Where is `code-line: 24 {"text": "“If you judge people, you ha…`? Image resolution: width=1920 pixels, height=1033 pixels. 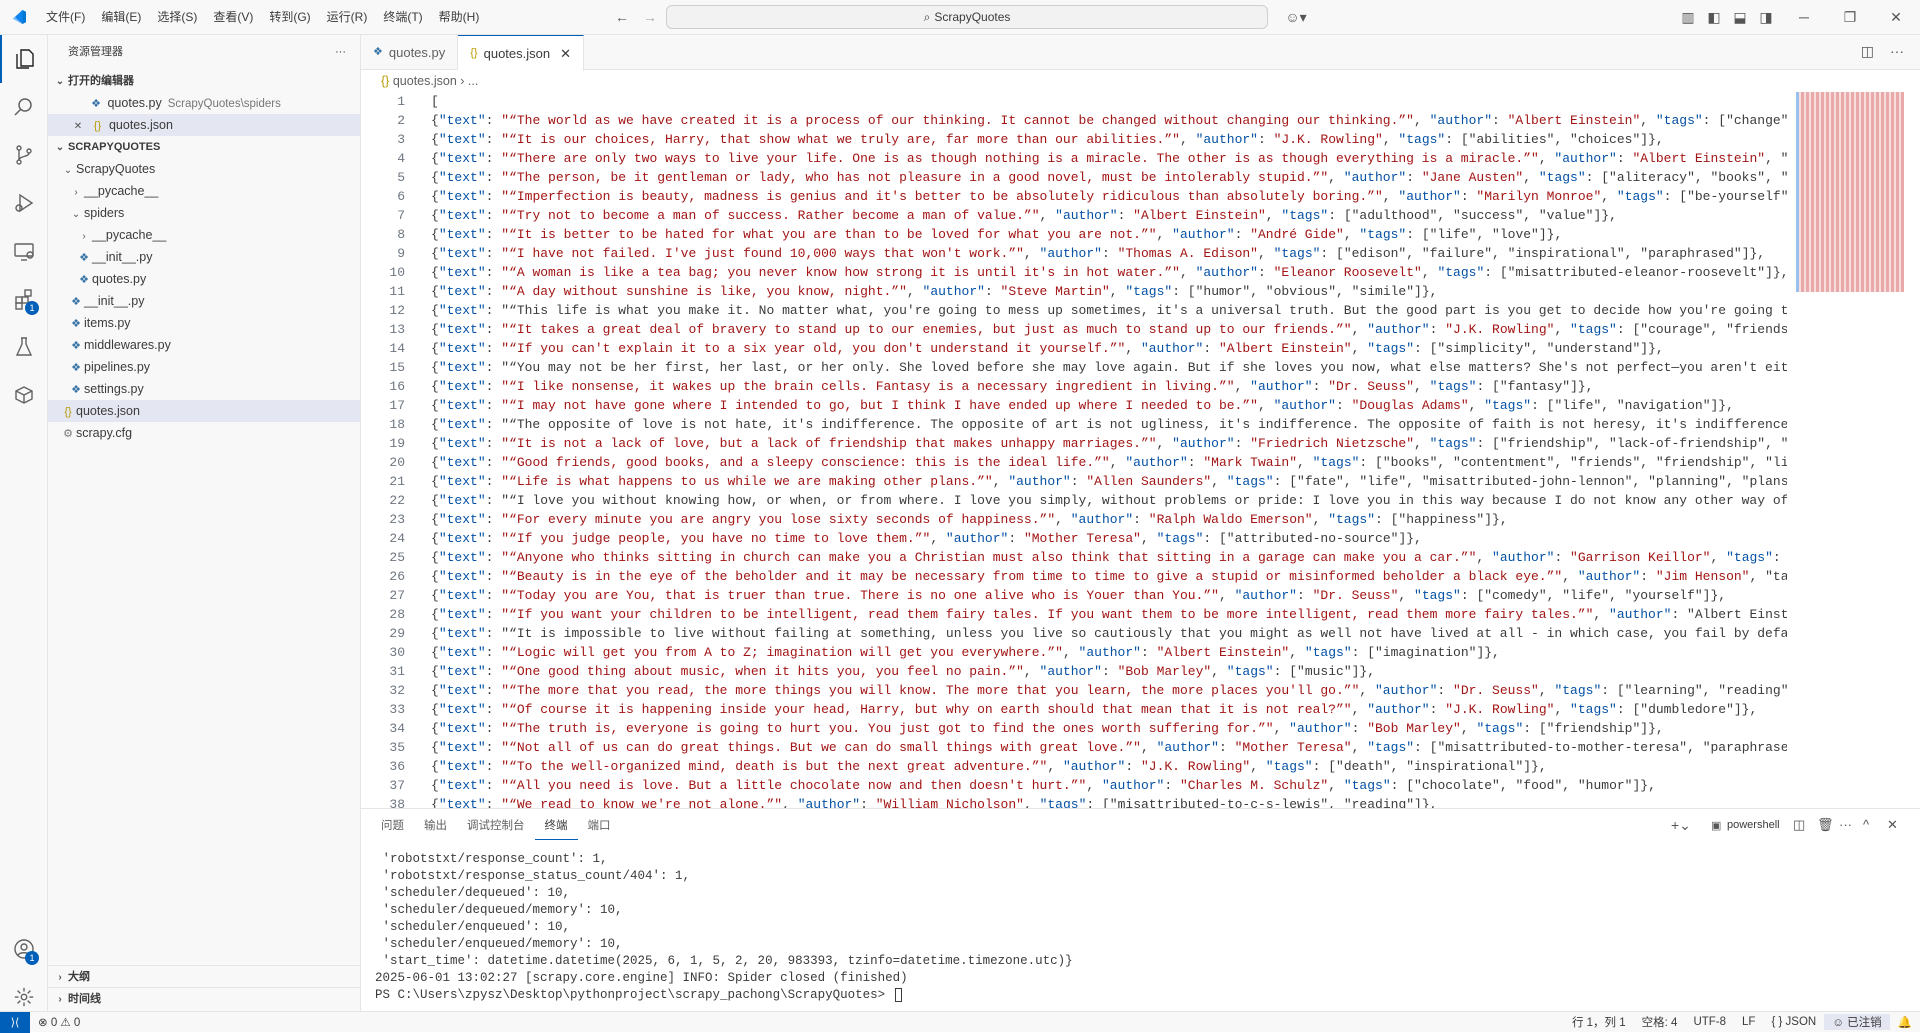
code-line: 24 {"text": "“If you judge people, you ha… is located at coordinates (1074, 538).